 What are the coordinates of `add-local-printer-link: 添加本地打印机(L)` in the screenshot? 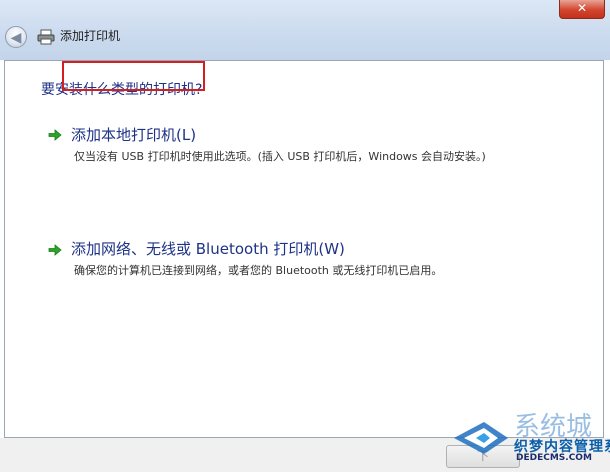 It's located at (133, 135).